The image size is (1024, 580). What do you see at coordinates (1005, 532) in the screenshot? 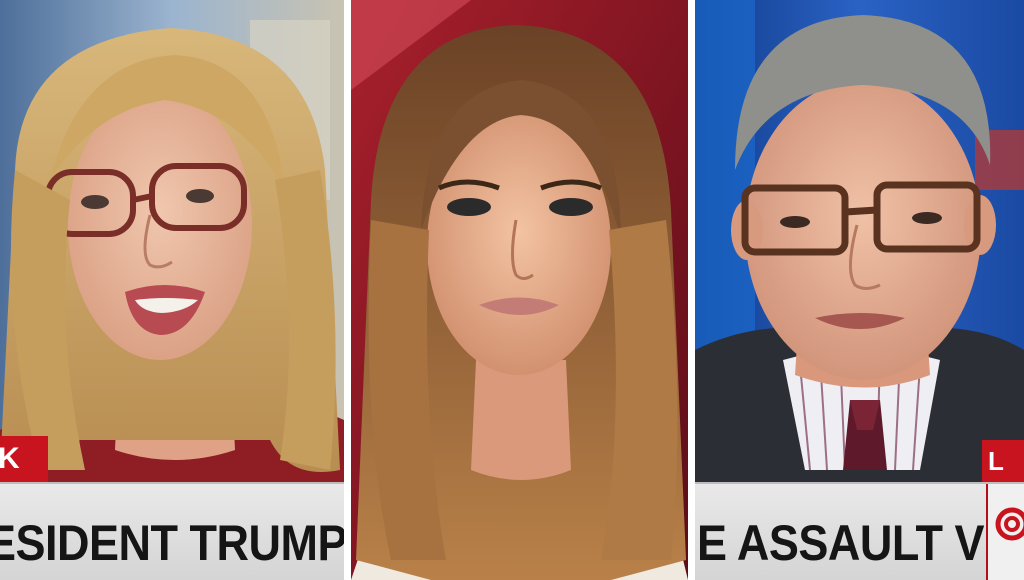
I see `cnn-logo-icon` at bounding box center [1005, 532].